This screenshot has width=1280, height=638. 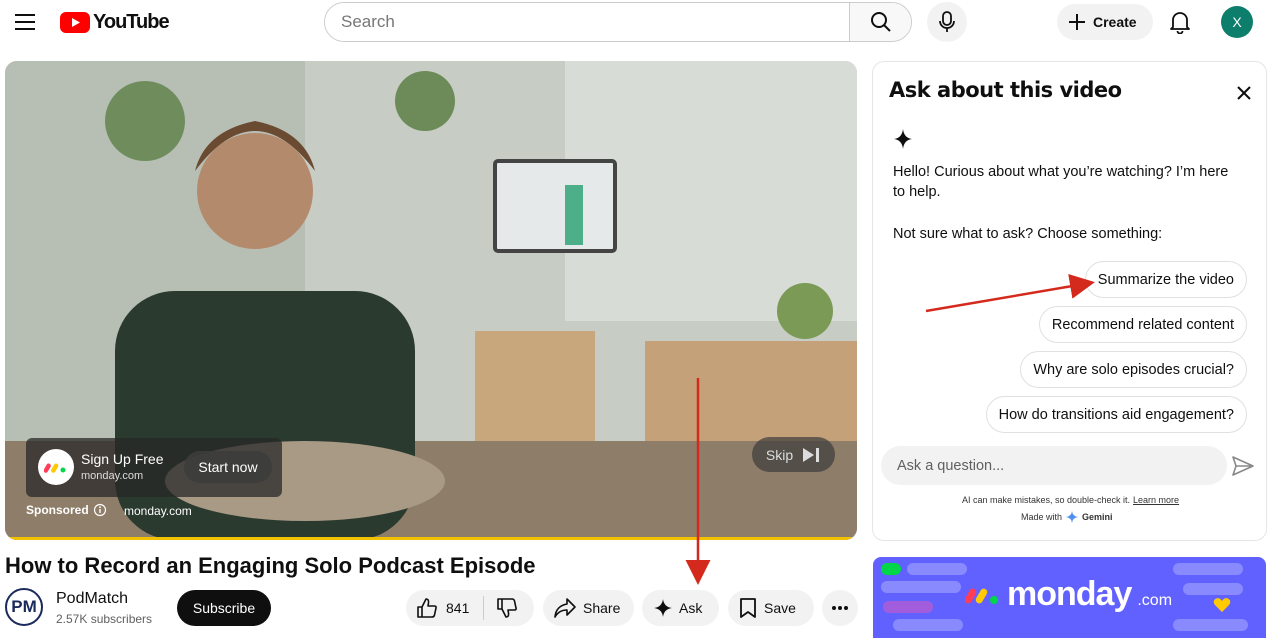 I want to click on save-label: Save, so click(x=780, y=608).